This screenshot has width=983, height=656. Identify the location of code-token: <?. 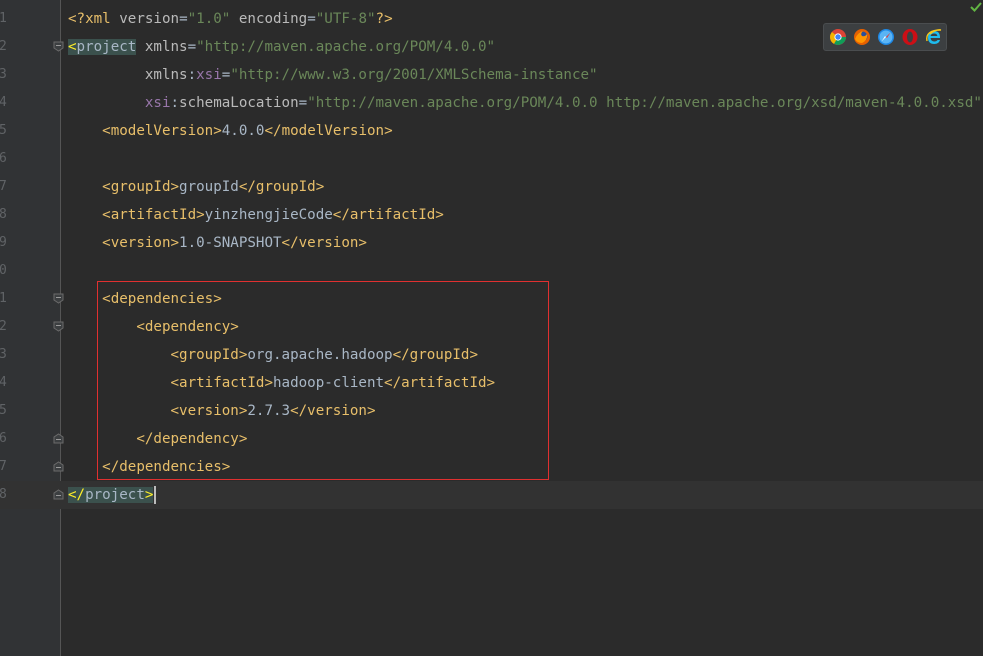
(77, 19).